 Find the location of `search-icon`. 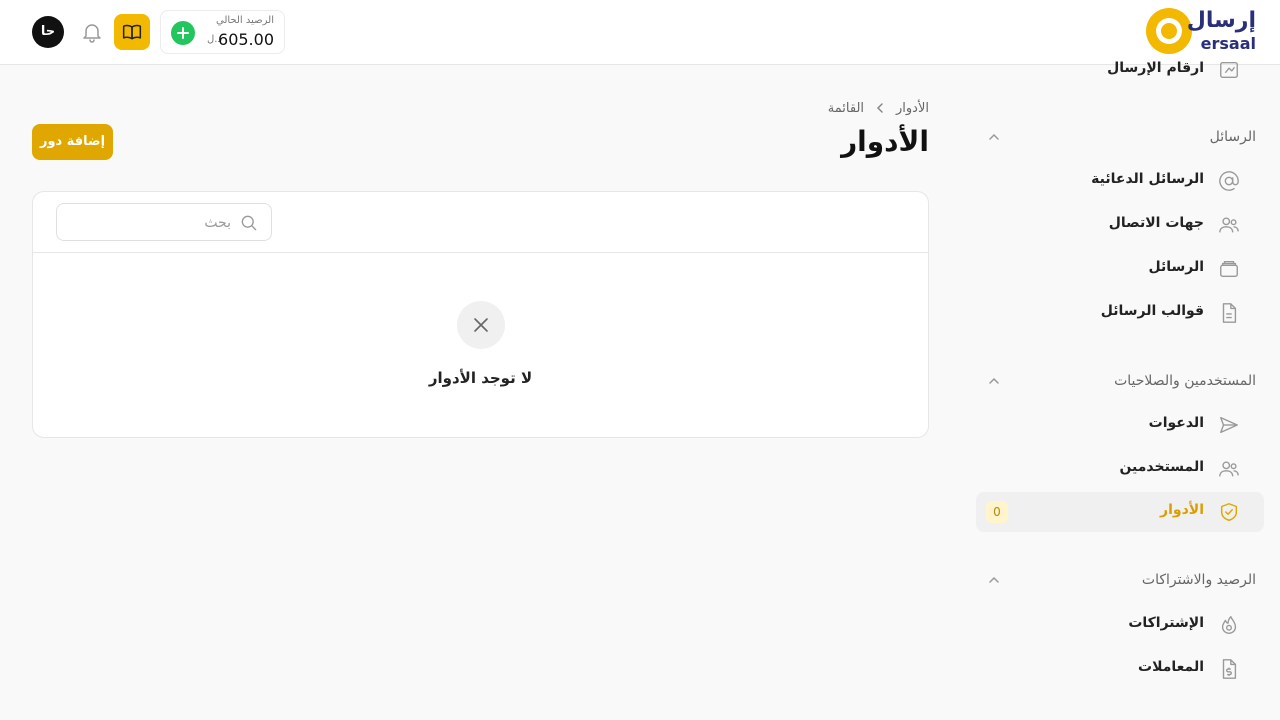

search-icon is located at coordinates (249, 223).